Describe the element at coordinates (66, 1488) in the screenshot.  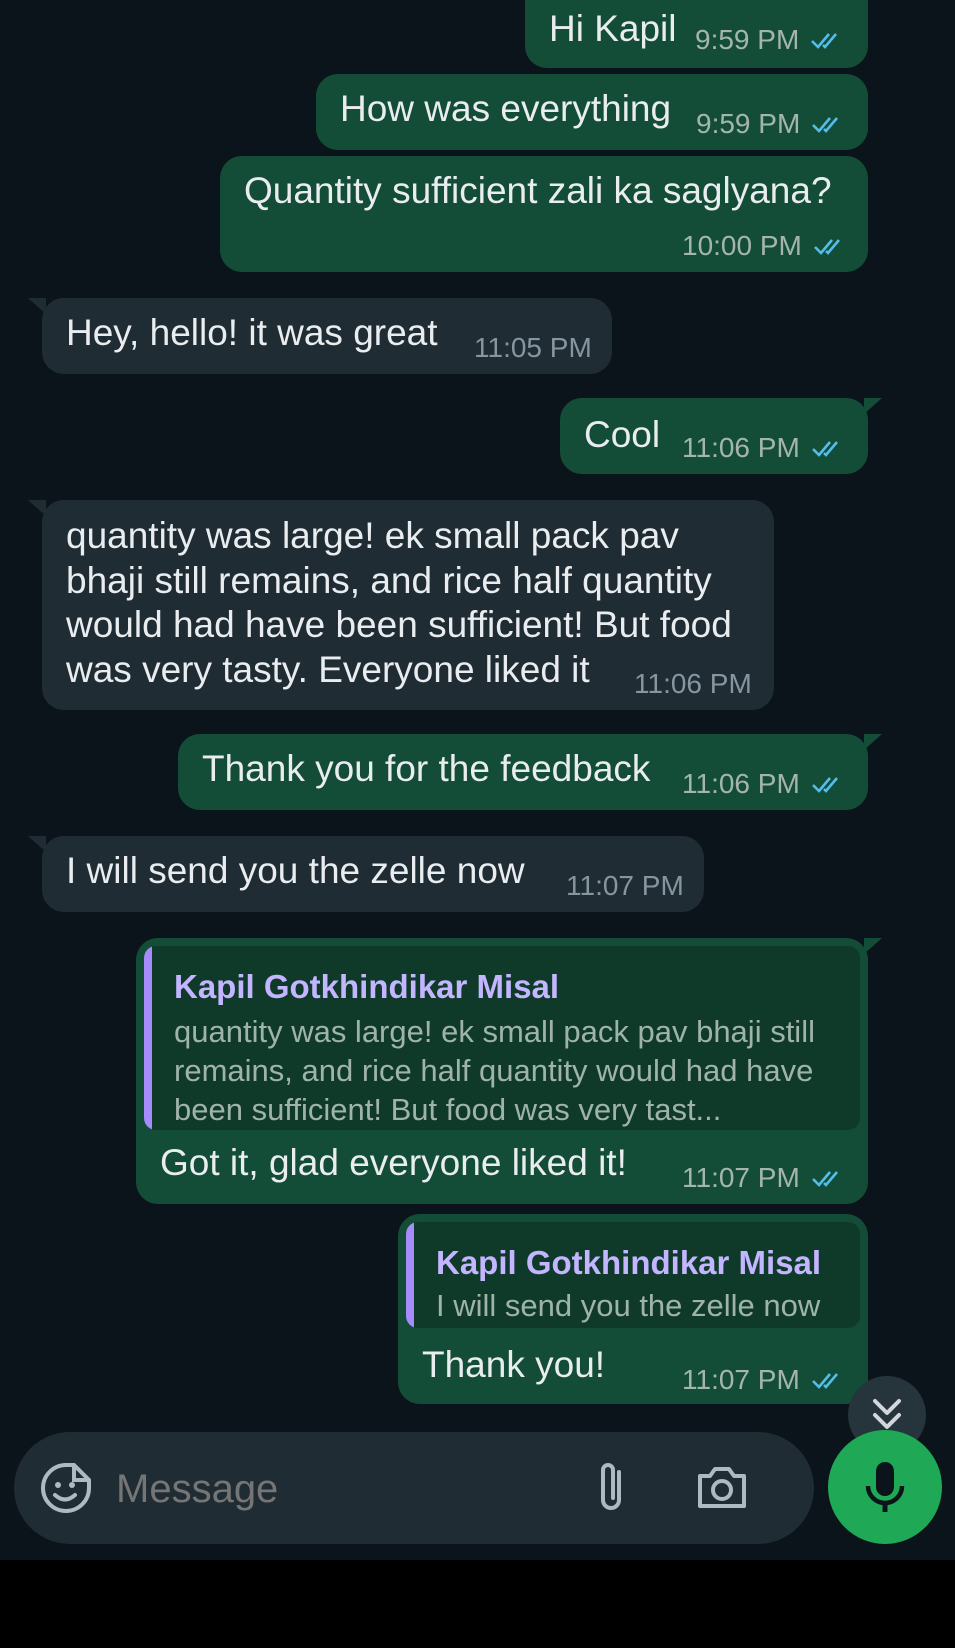
I see `emoji-sticker-icon` at that location.